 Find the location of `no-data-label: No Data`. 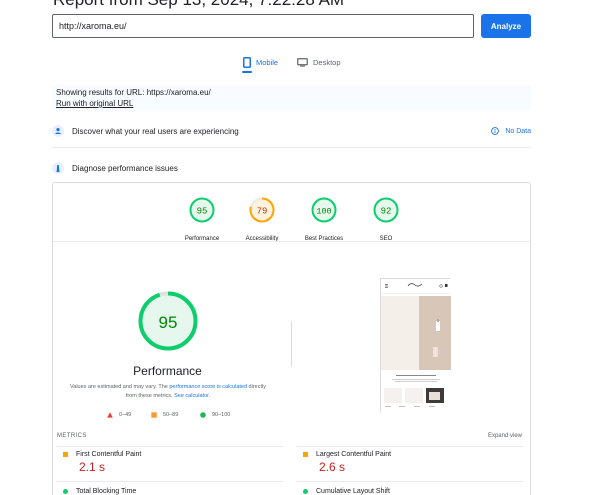

no-data-label: No Data is located at coordinates (518, 131).